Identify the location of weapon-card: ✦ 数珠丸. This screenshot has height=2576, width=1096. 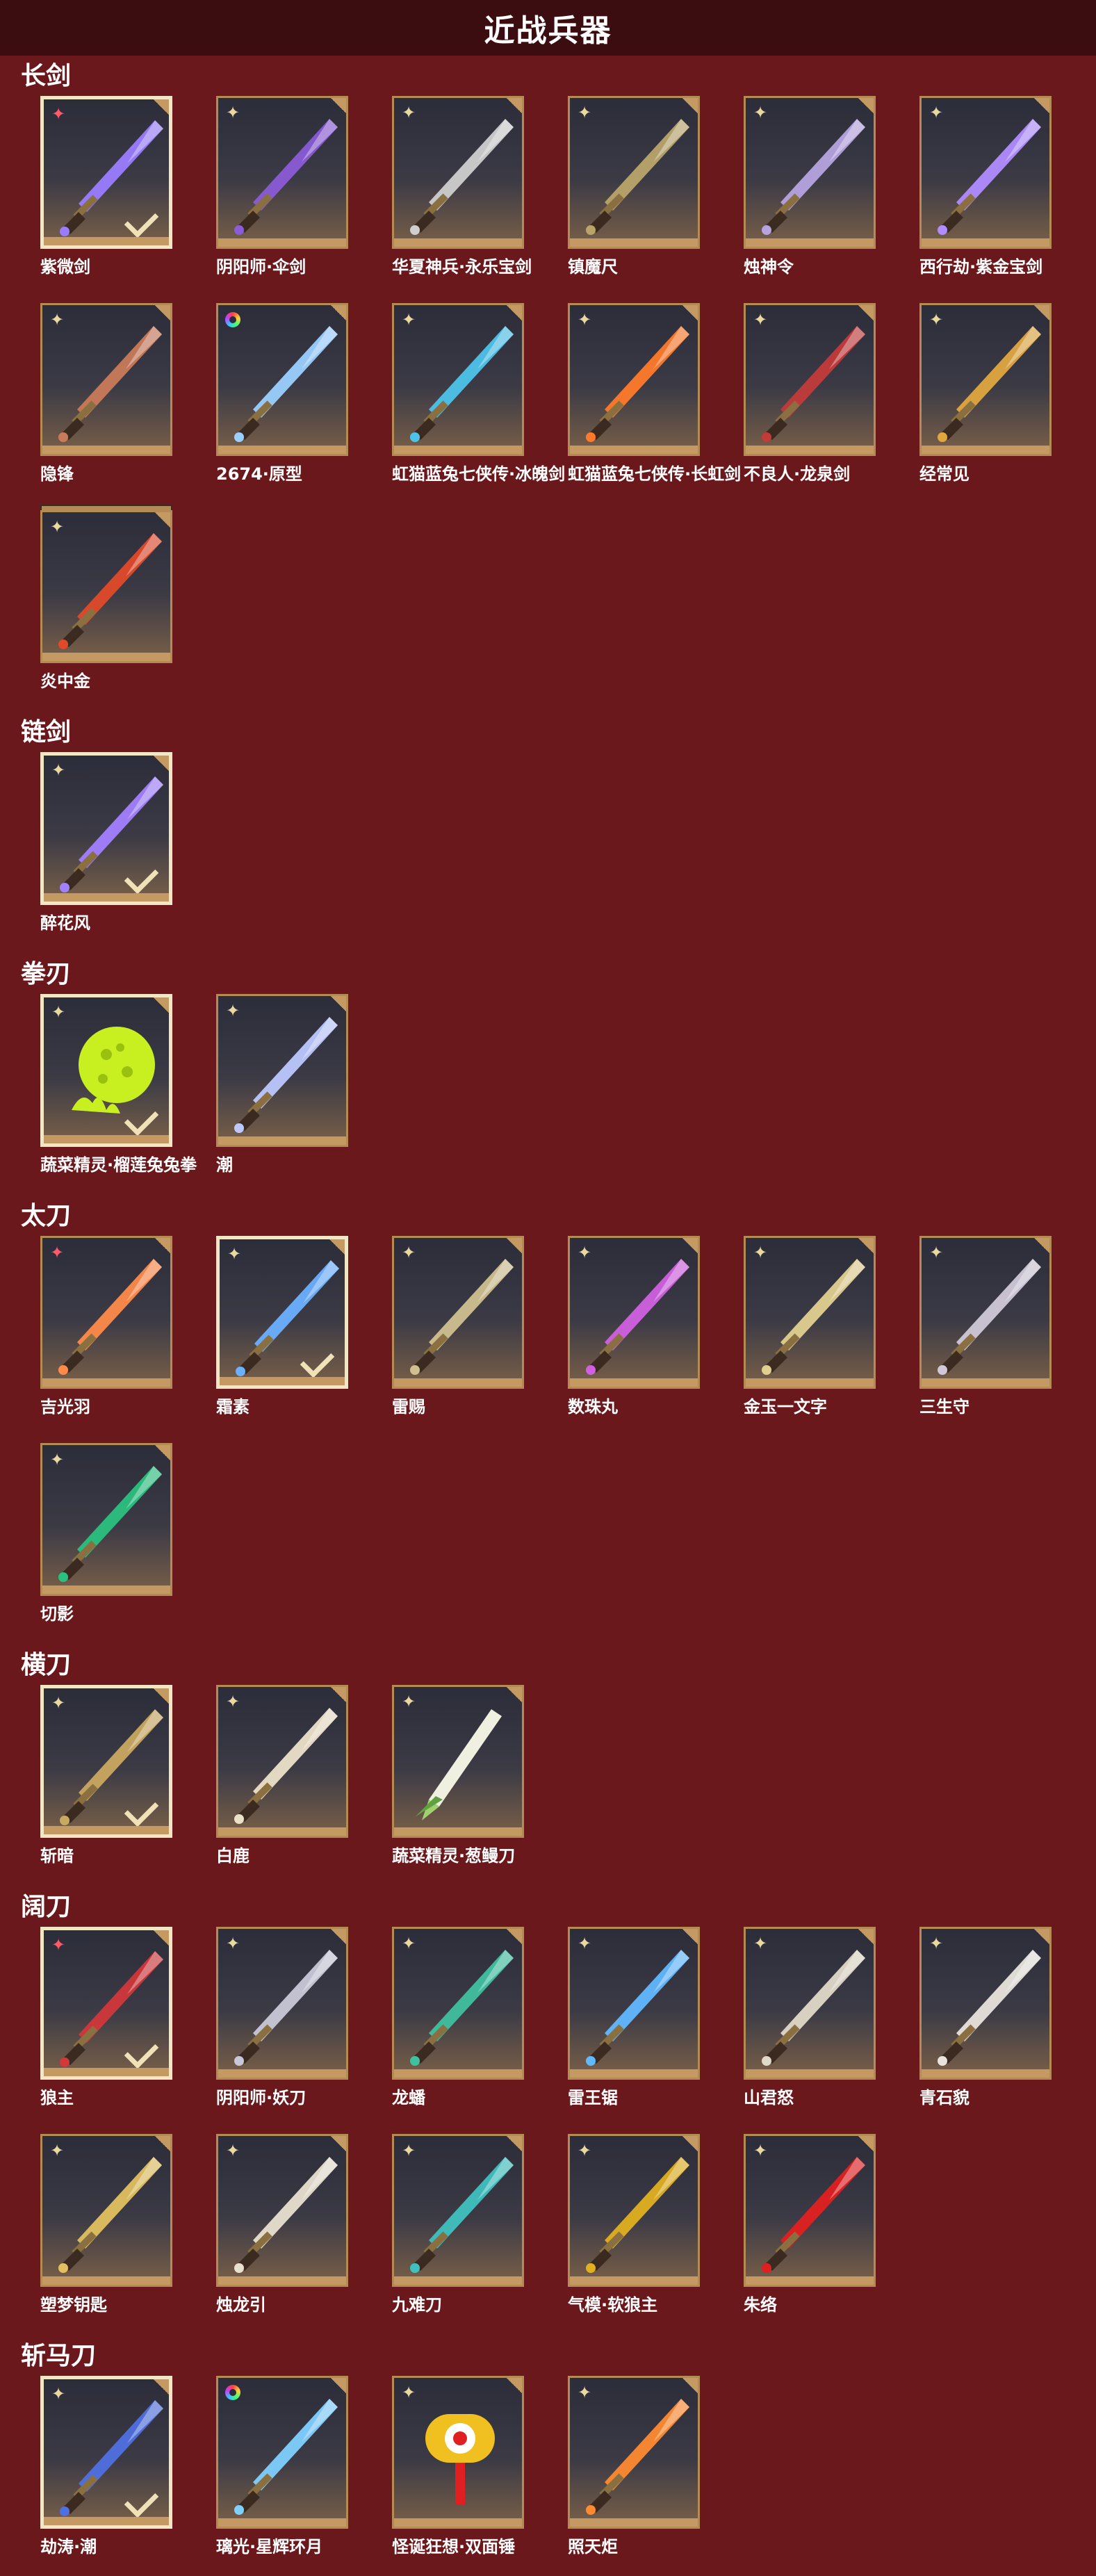
(656, 1336).